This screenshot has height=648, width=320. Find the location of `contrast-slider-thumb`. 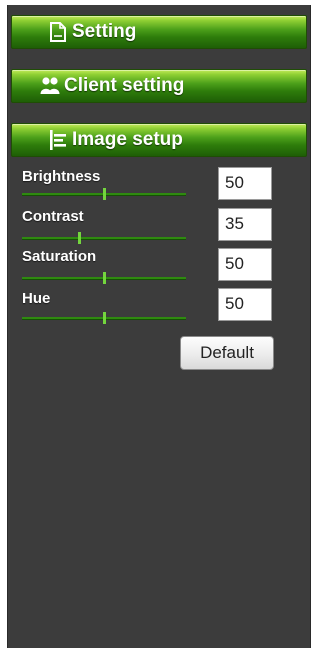

contrast-slider-thumb is located at coordinates (80, 238).